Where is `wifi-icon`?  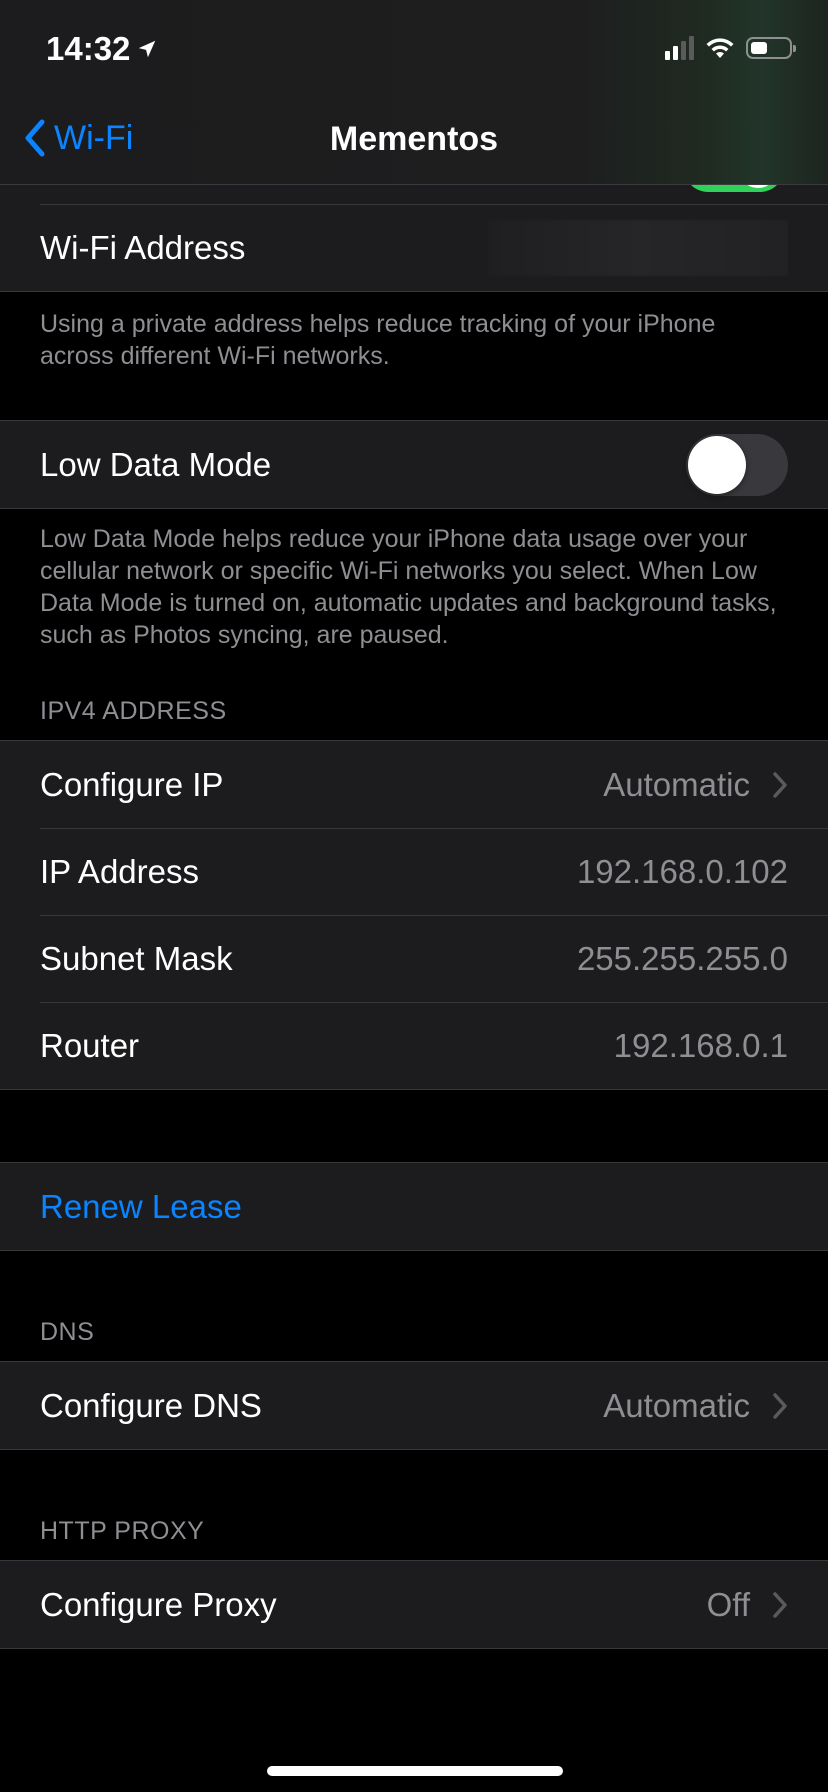
wifi-icon is located at coordinates (720, 48).